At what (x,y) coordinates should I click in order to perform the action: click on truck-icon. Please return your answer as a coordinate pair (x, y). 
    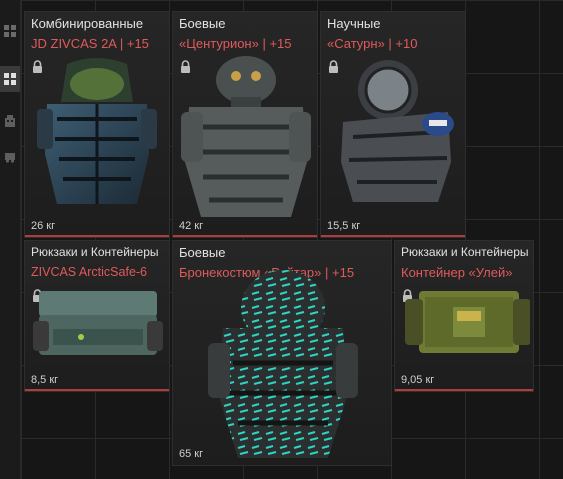
    Looking at the image, I should click on (10, 158).